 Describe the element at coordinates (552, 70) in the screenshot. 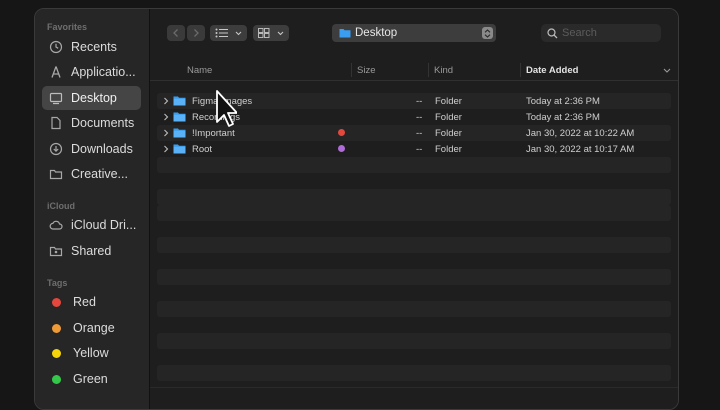

I see `column-date-added: Date Added` at that location.